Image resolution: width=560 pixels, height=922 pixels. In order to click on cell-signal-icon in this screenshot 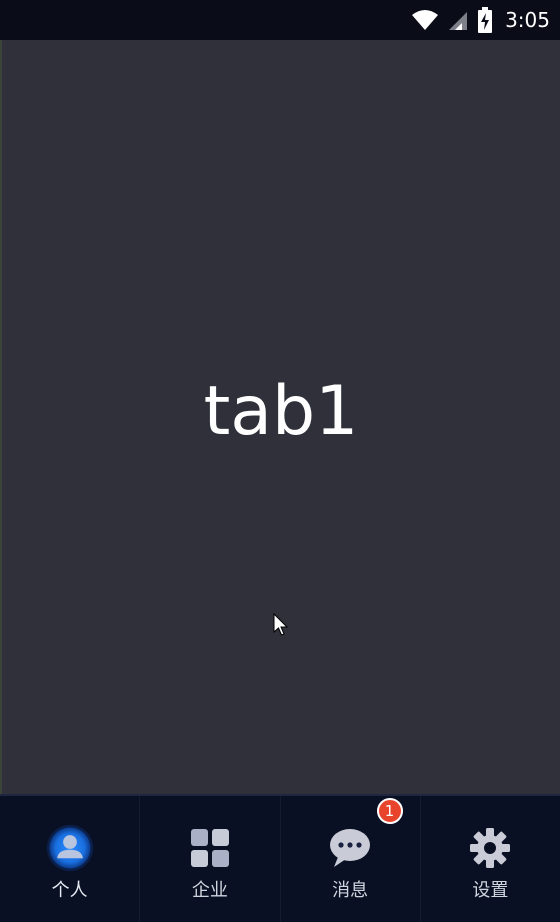, I will do `click(458, 21)`.